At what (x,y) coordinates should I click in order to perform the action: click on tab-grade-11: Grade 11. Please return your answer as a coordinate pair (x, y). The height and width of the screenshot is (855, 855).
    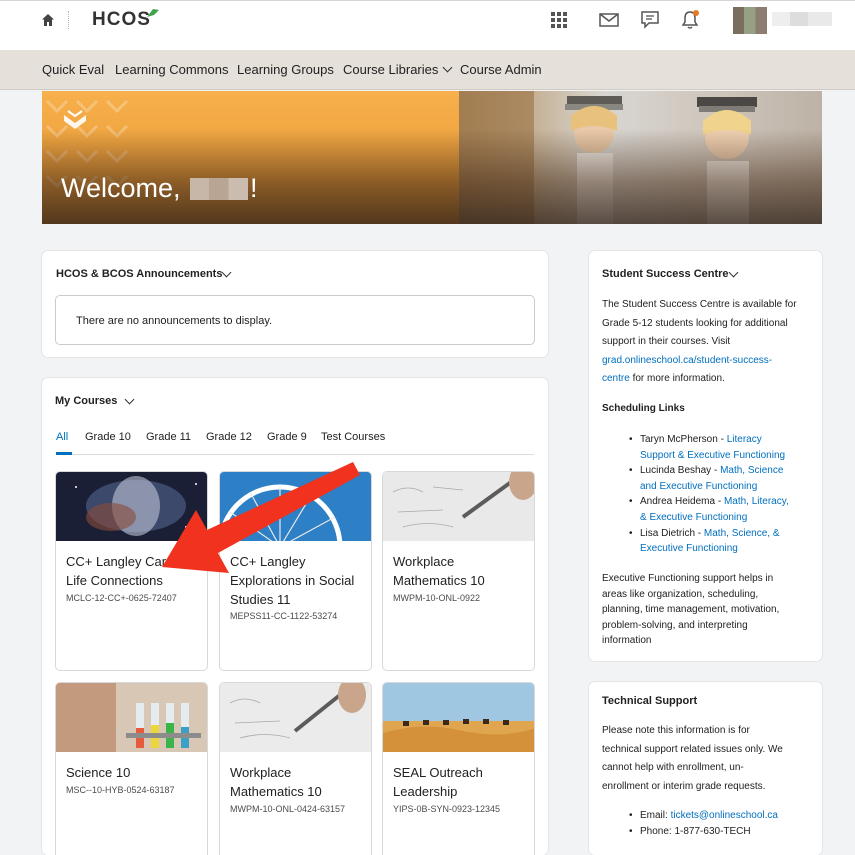
    Looking at the image, I should click on (168, 437).